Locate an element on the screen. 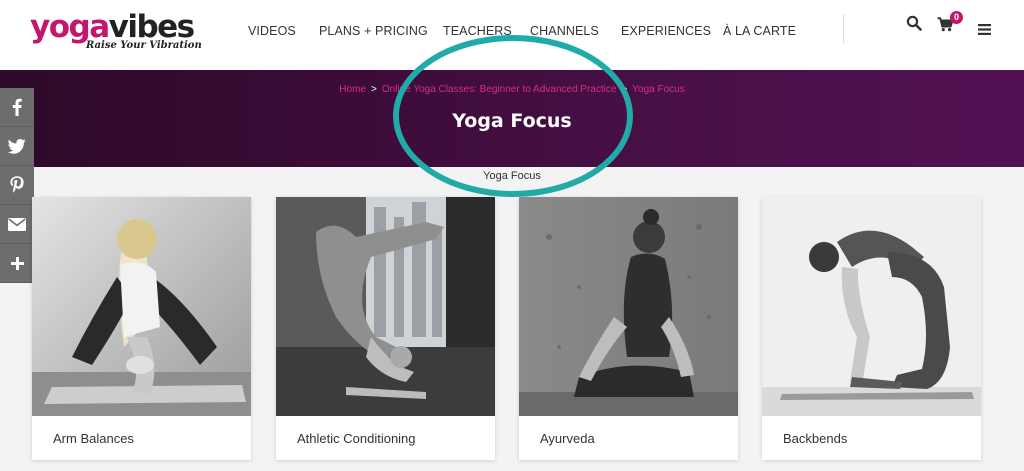  breadcrumb-home: Home is located at coordinates (352, 89).